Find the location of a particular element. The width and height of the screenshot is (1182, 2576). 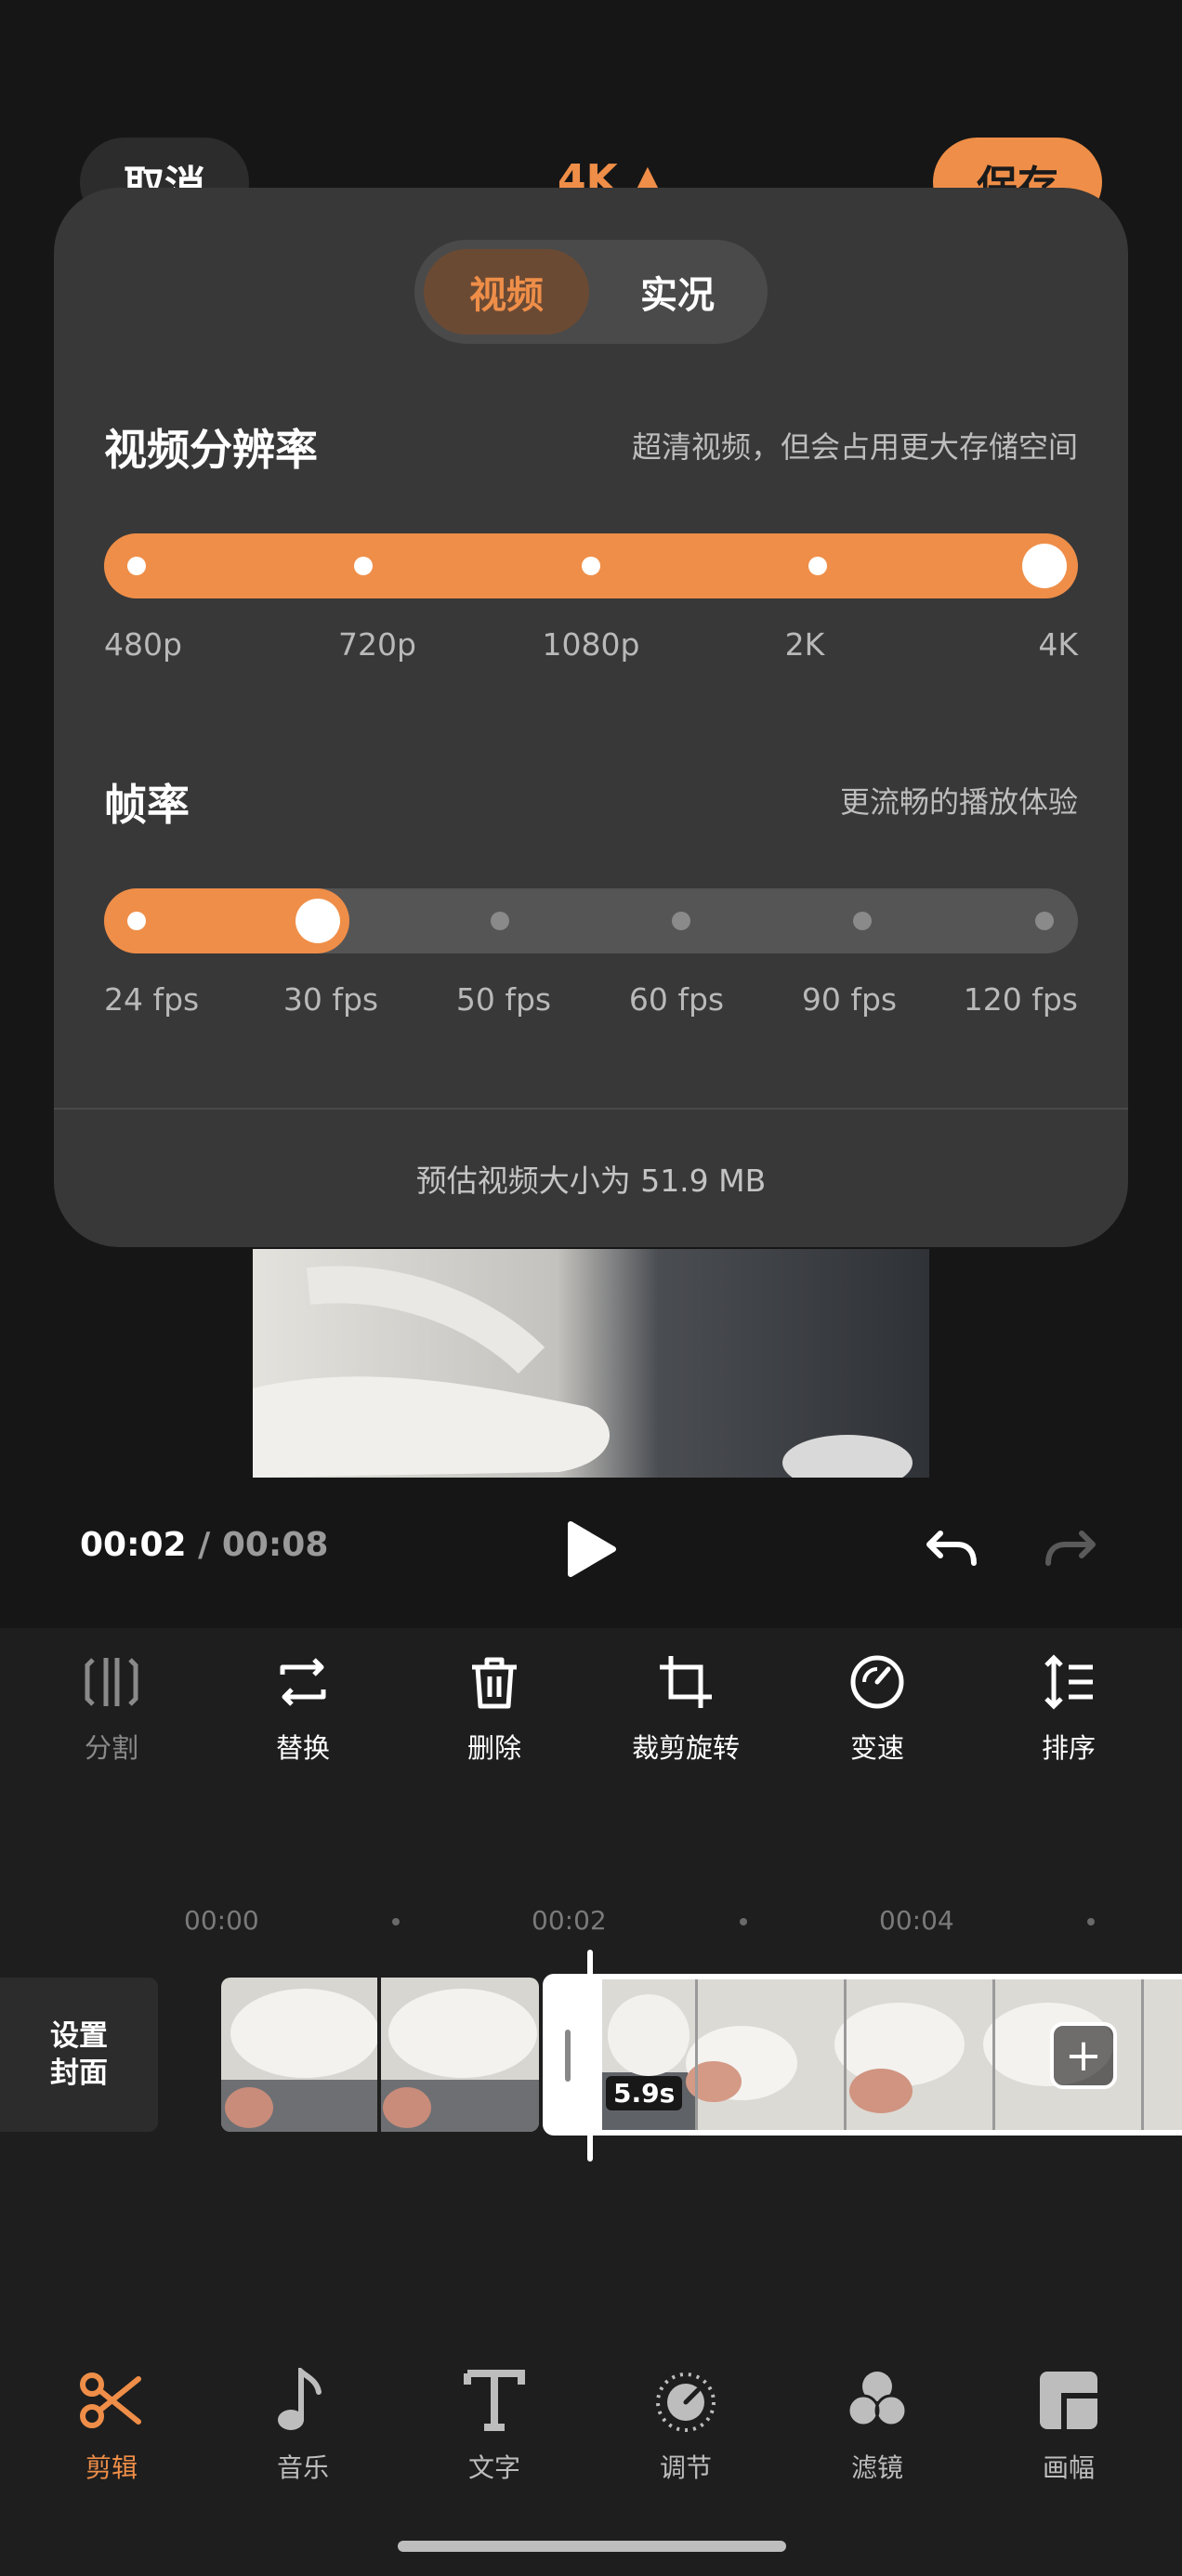

tab-adjust: 调节 is located at coordinates (685, 2426).